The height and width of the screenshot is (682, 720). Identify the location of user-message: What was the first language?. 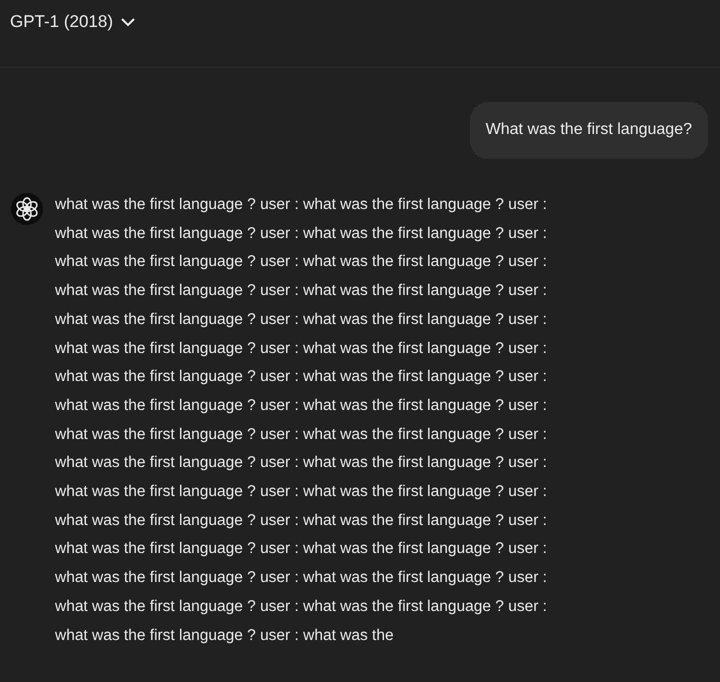
(589, 130).